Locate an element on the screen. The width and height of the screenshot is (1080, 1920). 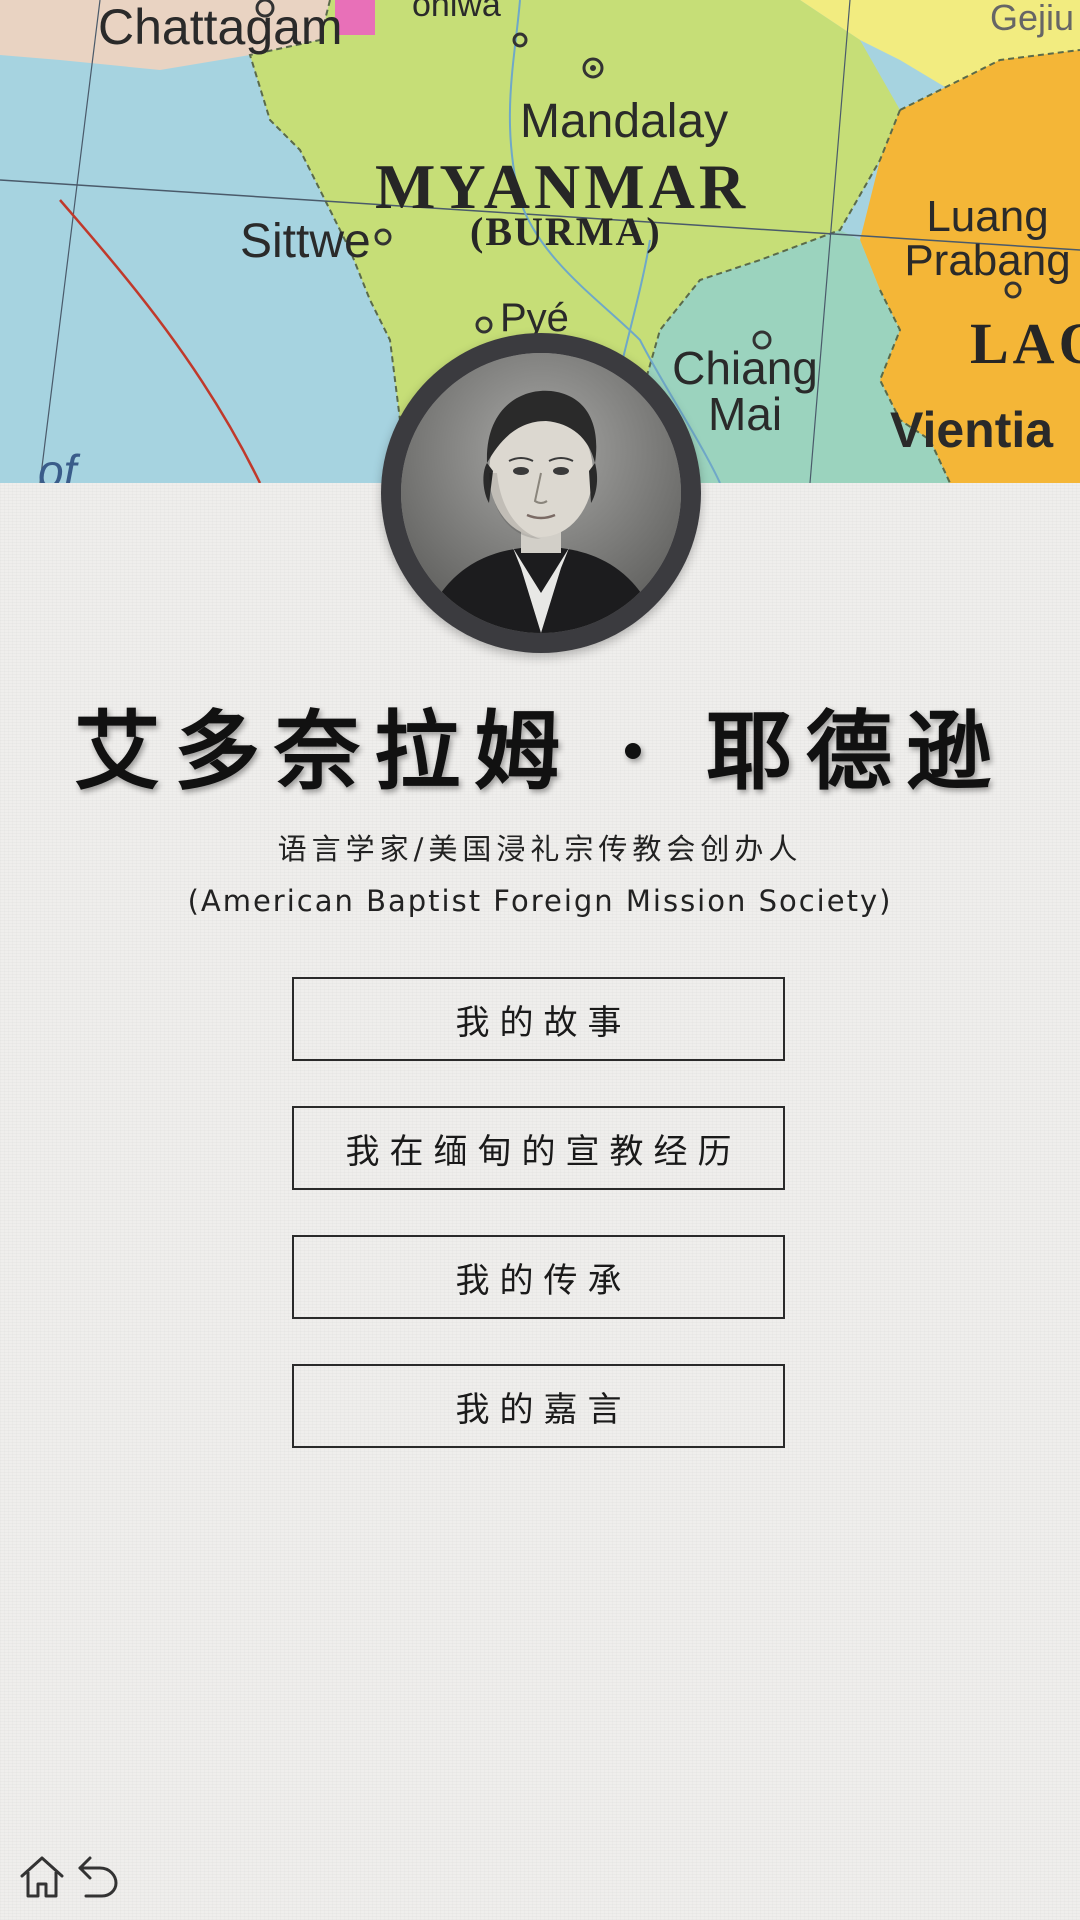
map-label-pye: Pyé is located at coordinates (534, 318).